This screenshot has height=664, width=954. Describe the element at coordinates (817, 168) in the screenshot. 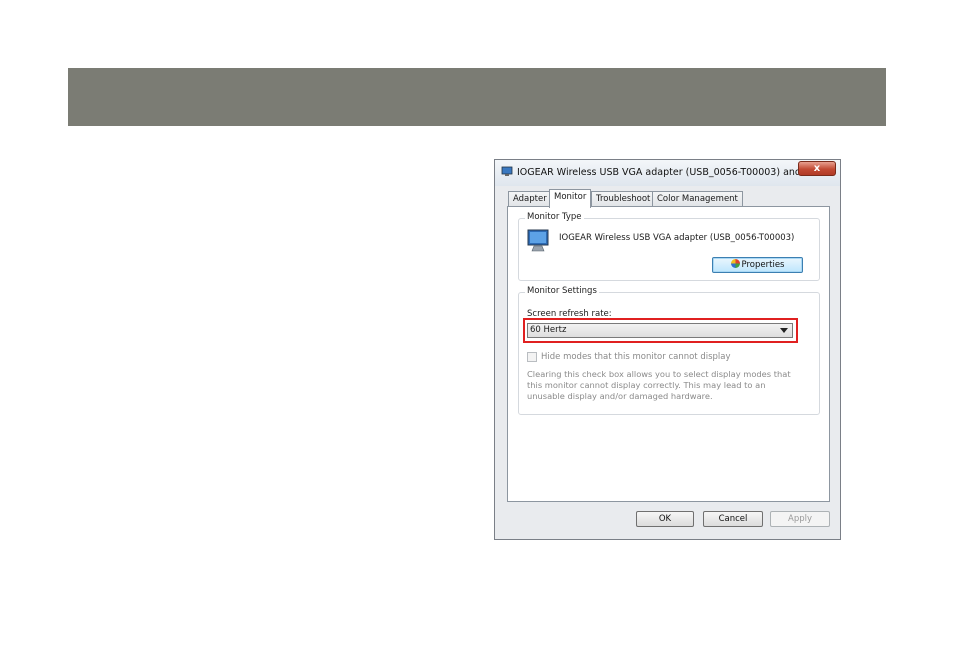

I see `close-button: x` at that location.